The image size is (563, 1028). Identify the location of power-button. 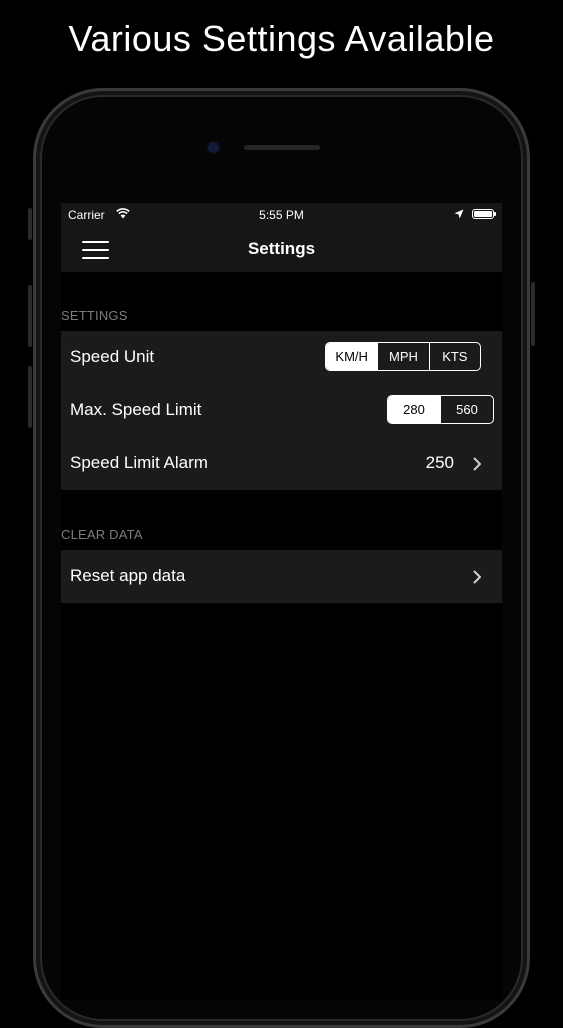
(533, 314).